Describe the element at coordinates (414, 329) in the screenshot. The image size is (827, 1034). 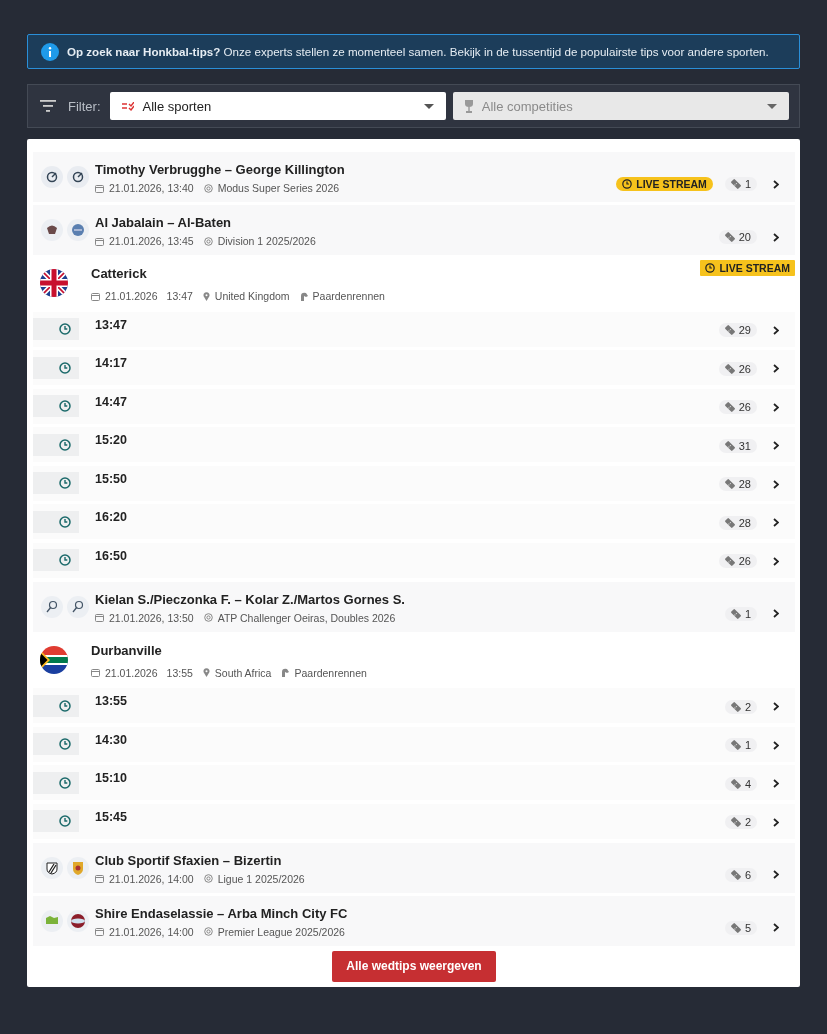
I see `race-row: 13:47 29` at that location.